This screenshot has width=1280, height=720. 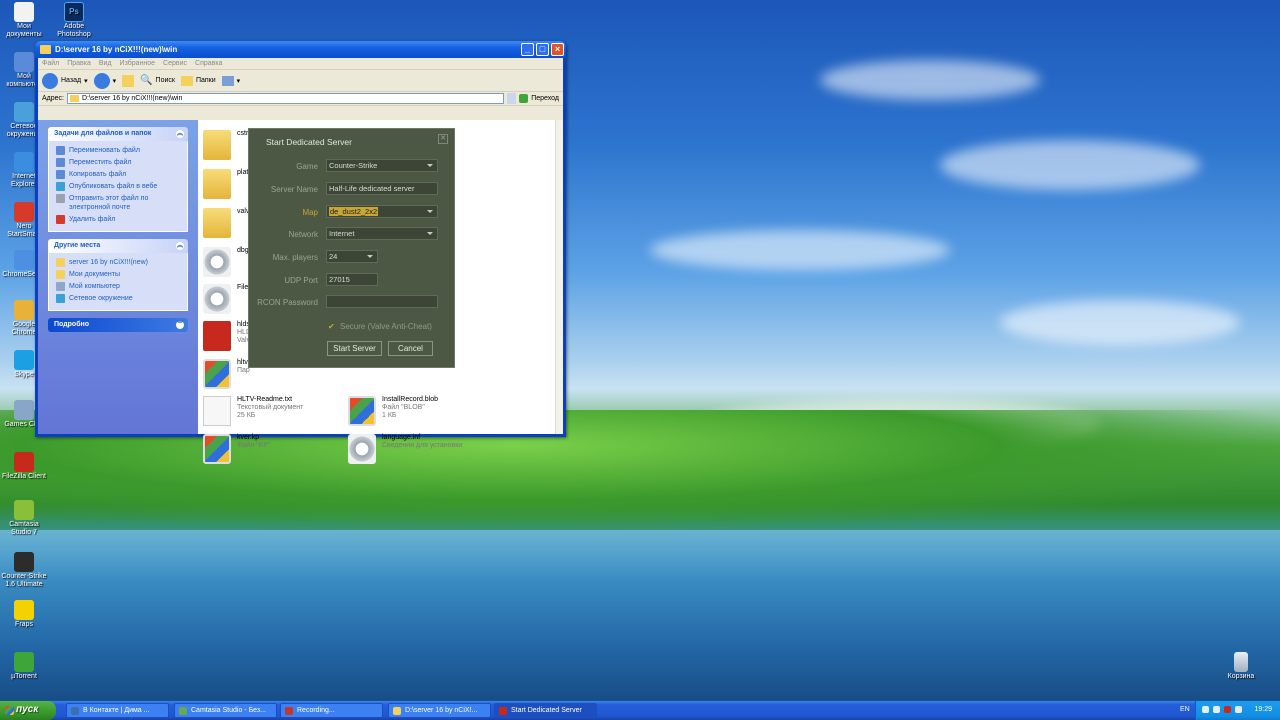 I want to click on udp-port-input: 27015, so click(x=352, y=279).